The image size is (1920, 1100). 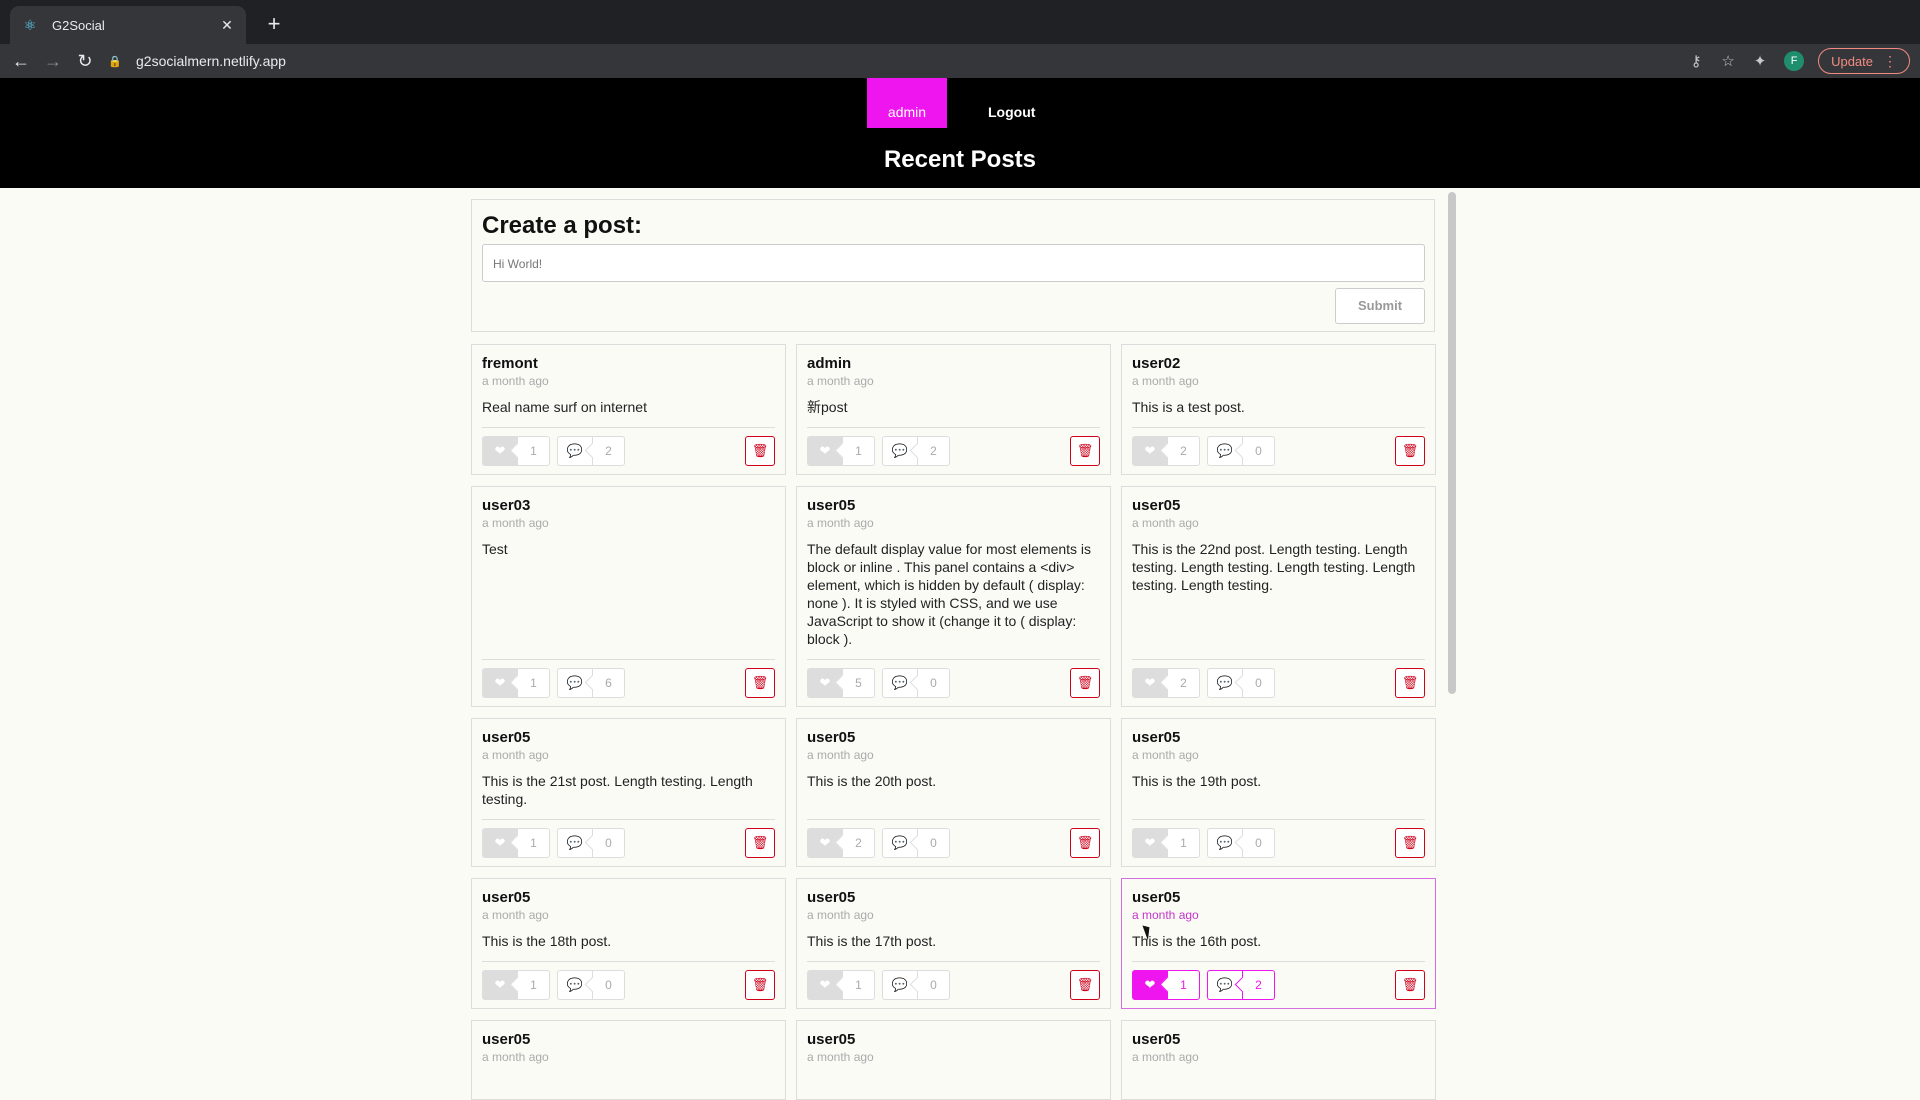 I want to click on scrollbar-thumb, so click(x=1452, y=443).